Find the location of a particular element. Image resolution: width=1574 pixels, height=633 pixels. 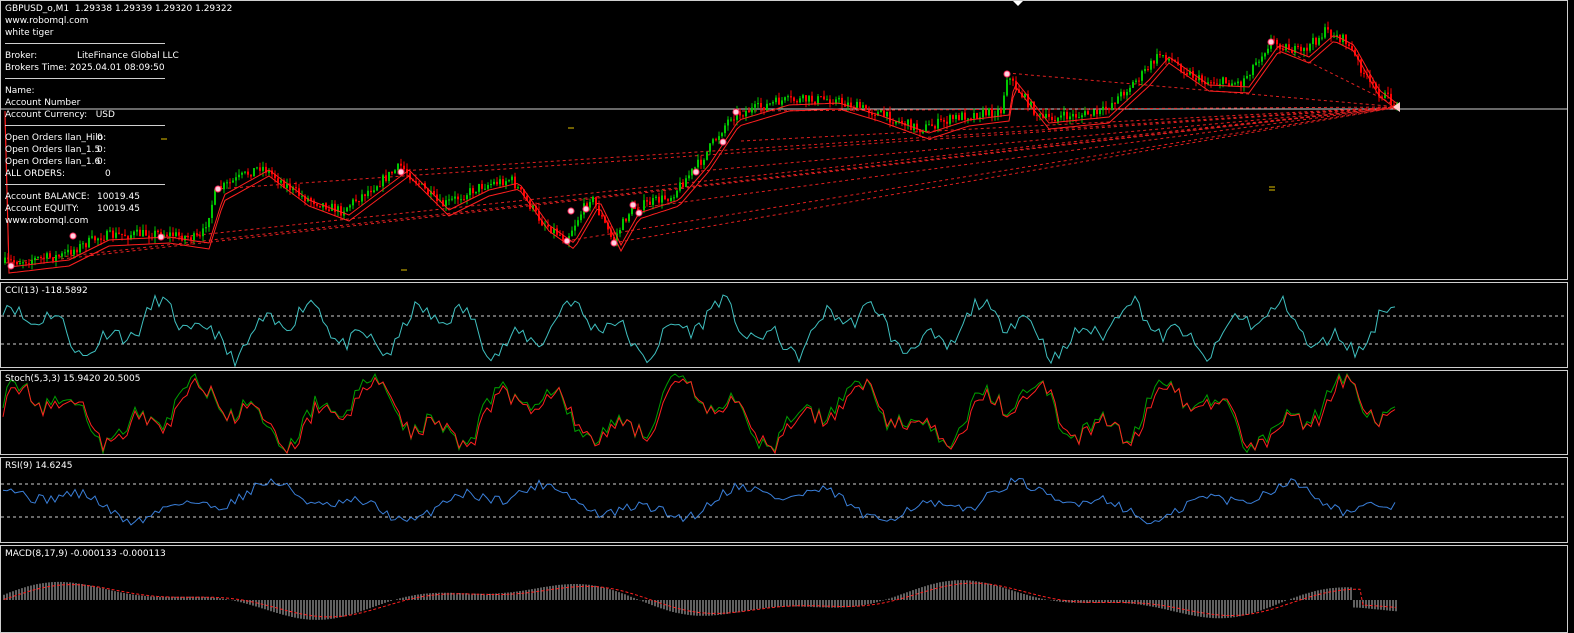

rsi-chart is located at coordinates (784, 500).